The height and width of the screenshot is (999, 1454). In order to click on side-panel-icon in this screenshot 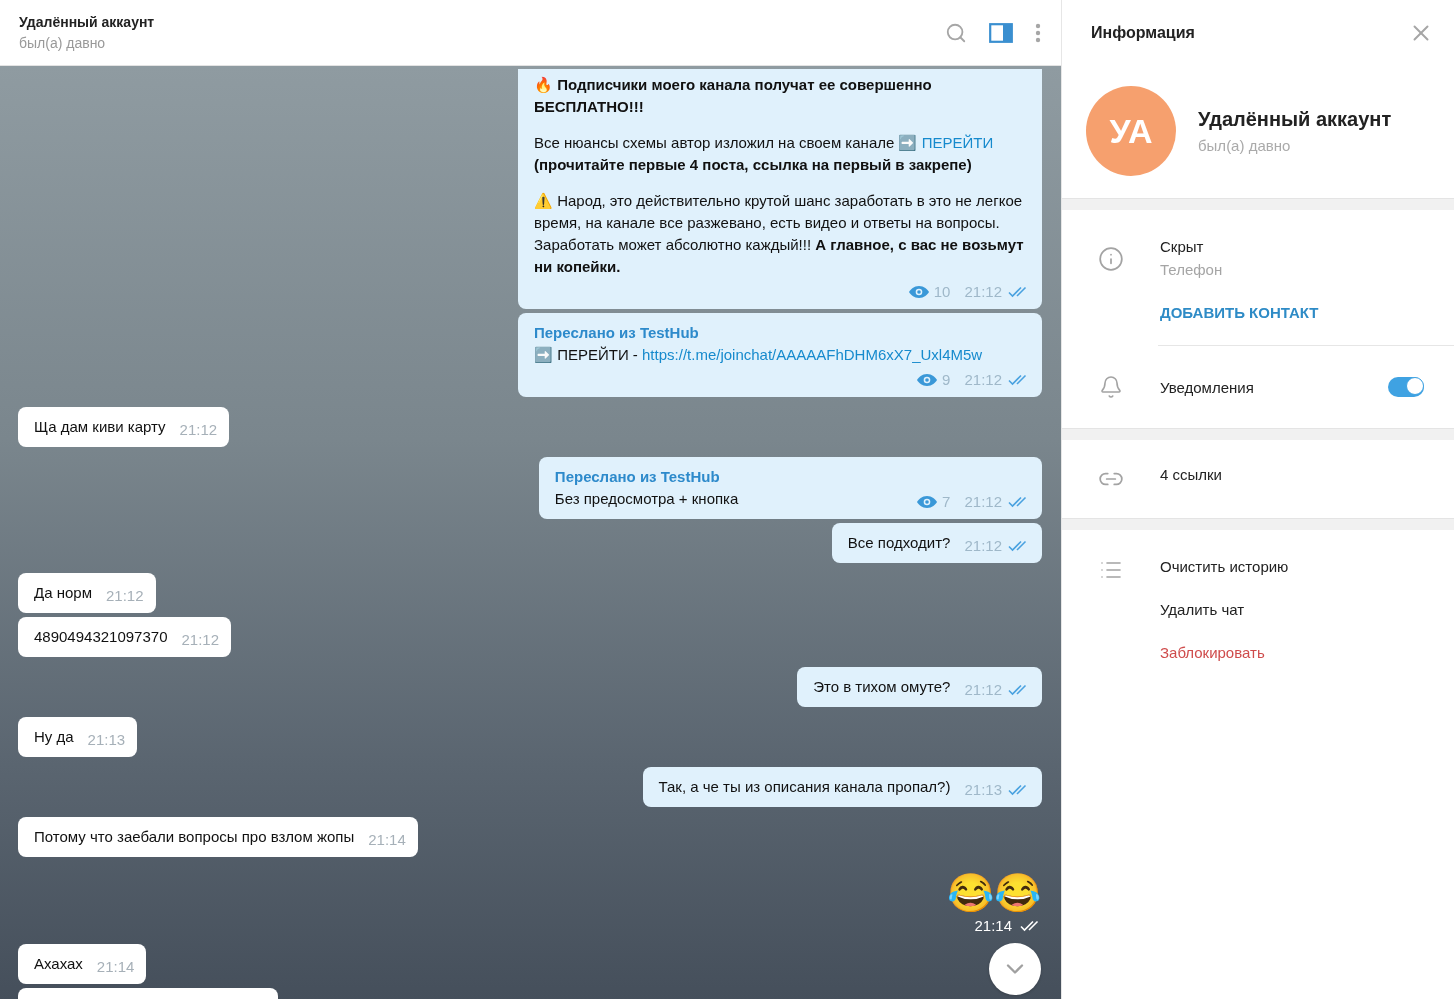, I will do `click(1001, 32)`.